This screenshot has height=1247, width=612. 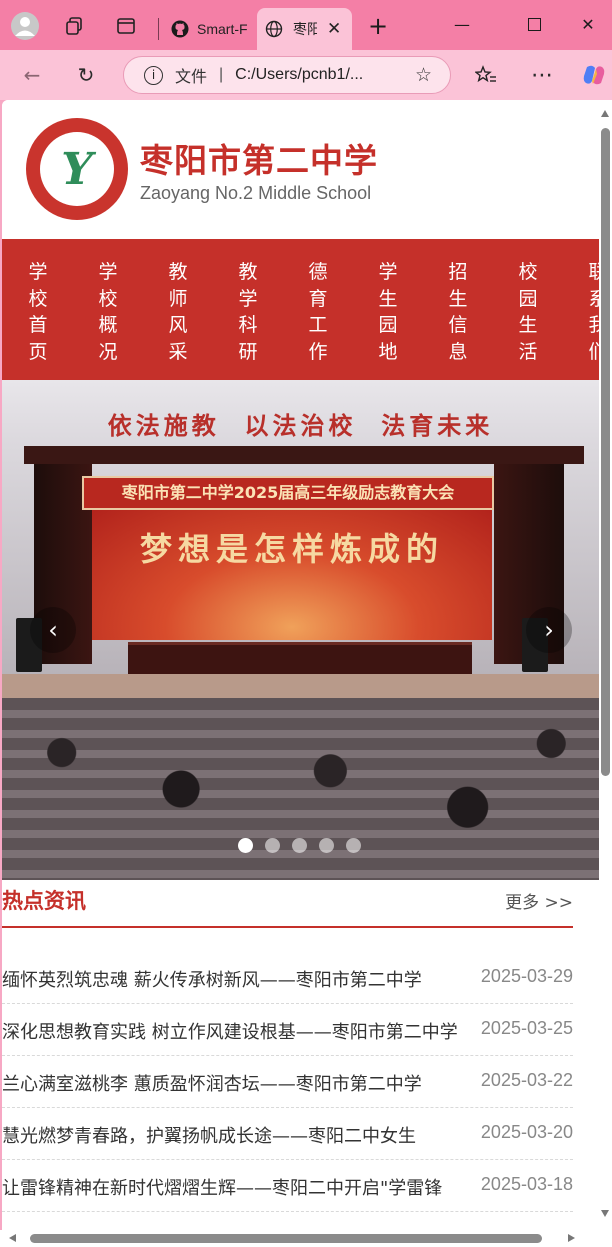 I want to click on nav-item-admissions: 招生信息, so click(x=458, y=312).